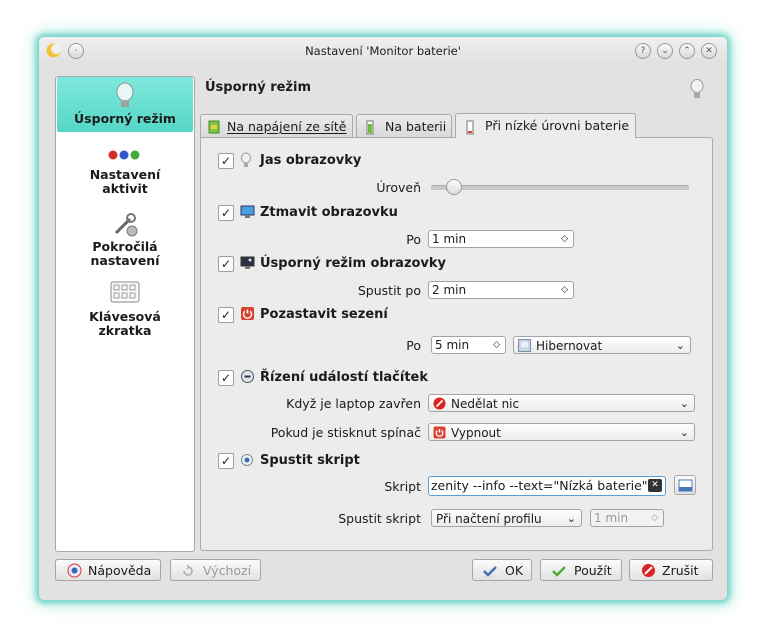 Image resolution: width=766 pixels, height=638 pixels. Describe the element at coordinates (470, 127) in the screenshot. I see `battery-low-icon` at that location.